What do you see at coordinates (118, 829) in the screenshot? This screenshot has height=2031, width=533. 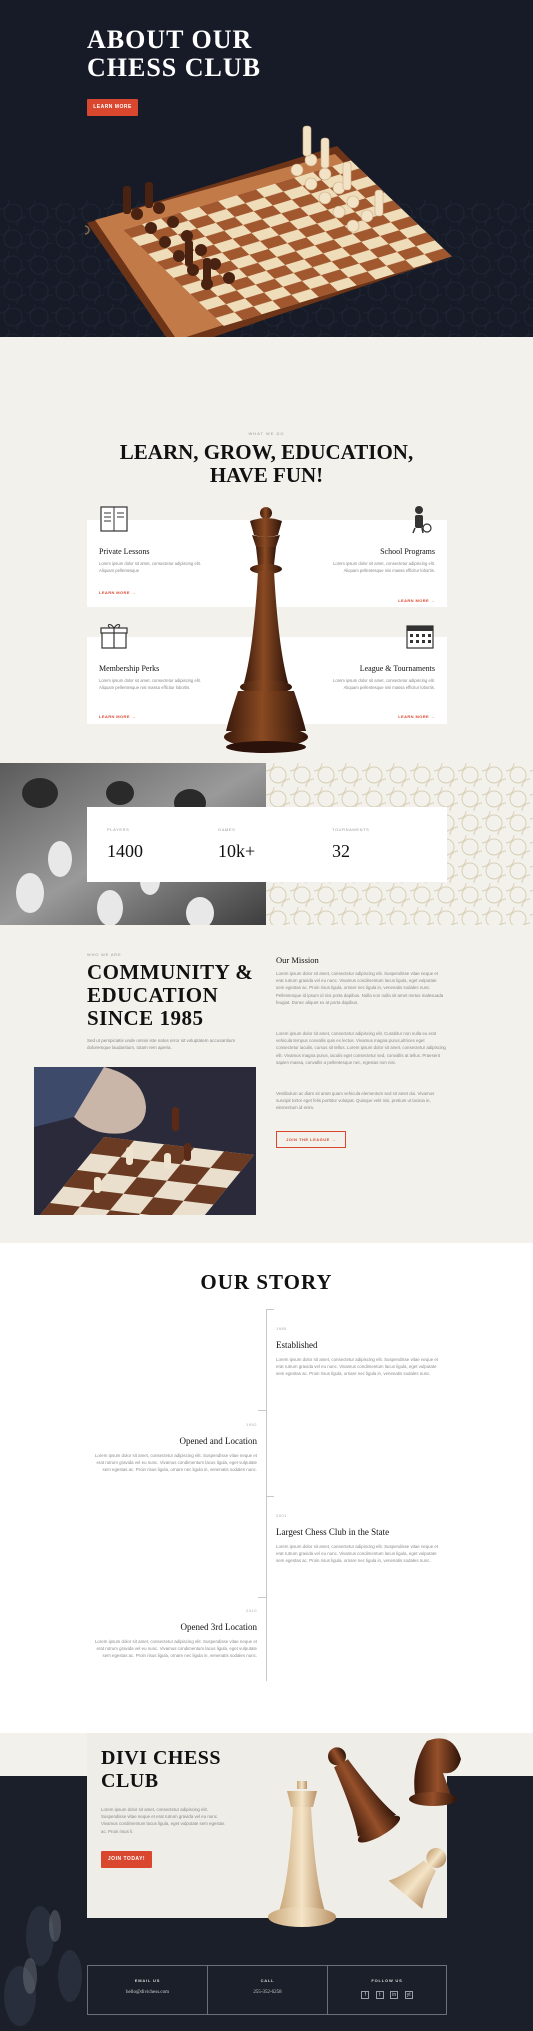 I see `stat-label: PLAYERS` at bounding box center [118, 829].